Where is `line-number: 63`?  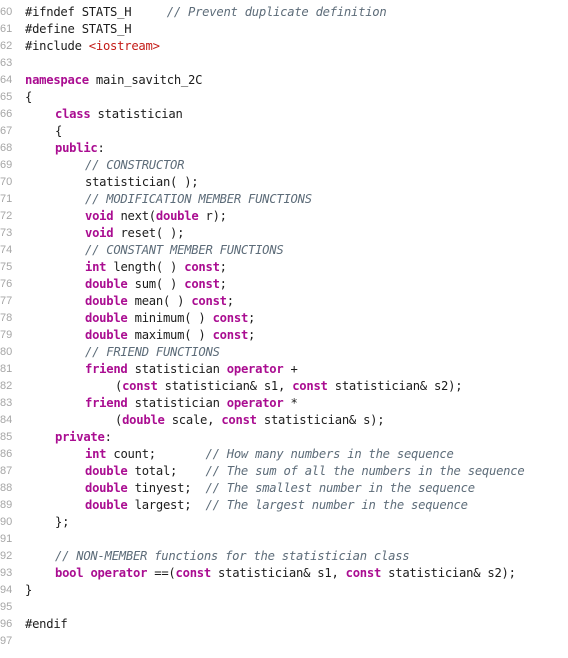
line-number: 63 is located at coordinates (6, 63).